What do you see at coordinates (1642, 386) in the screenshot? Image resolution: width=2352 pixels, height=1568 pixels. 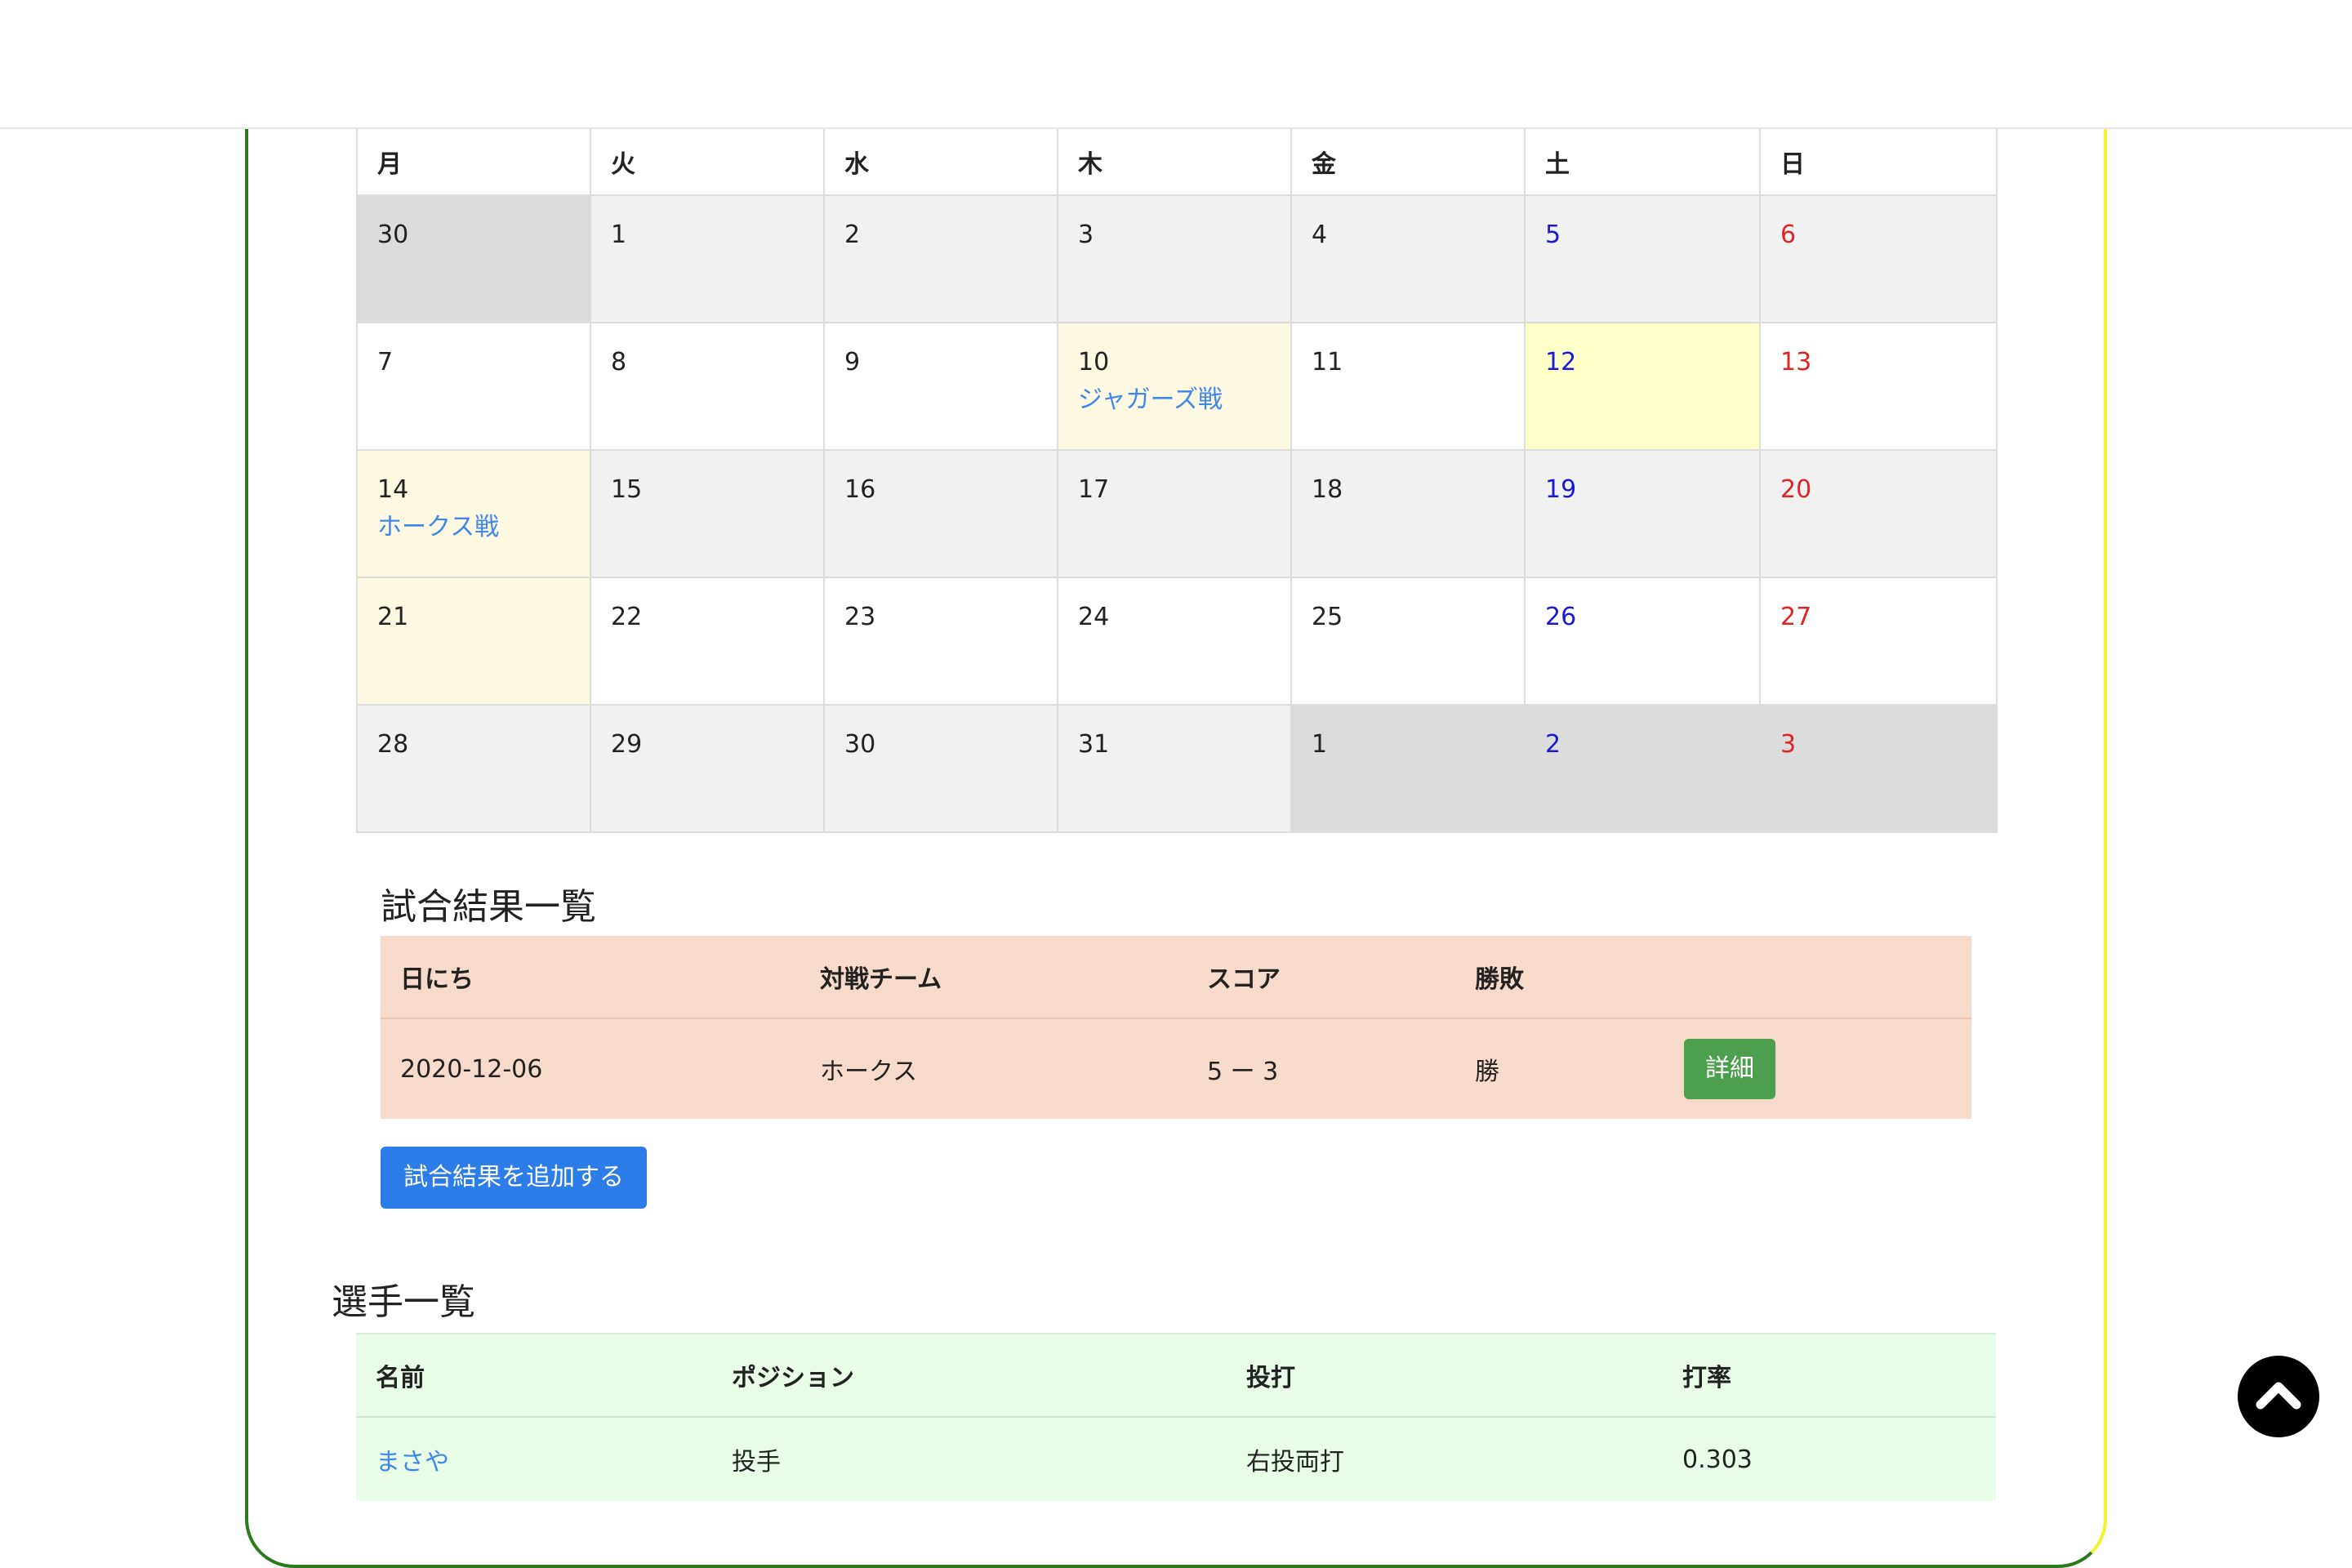 I see `calendar-day-cell: 12` at bounding box center [1642, 386].